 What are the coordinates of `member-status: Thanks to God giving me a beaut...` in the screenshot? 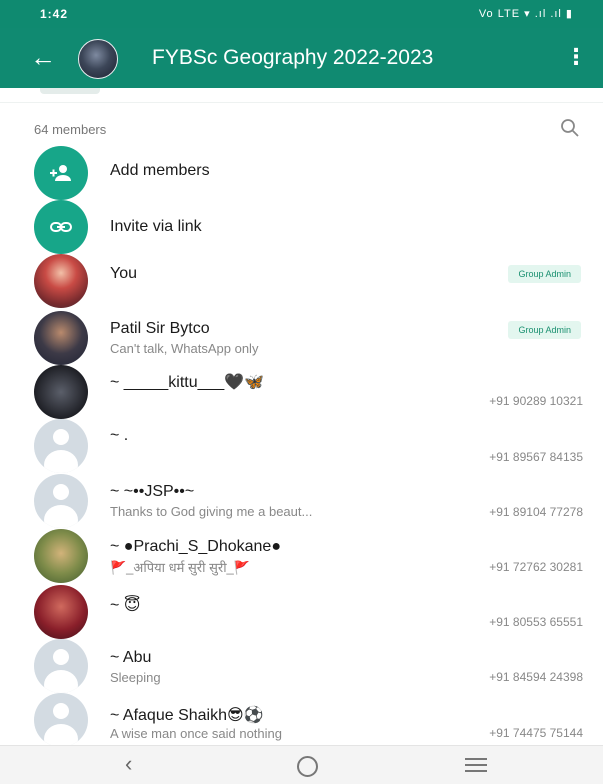 It's located at (211, 511).